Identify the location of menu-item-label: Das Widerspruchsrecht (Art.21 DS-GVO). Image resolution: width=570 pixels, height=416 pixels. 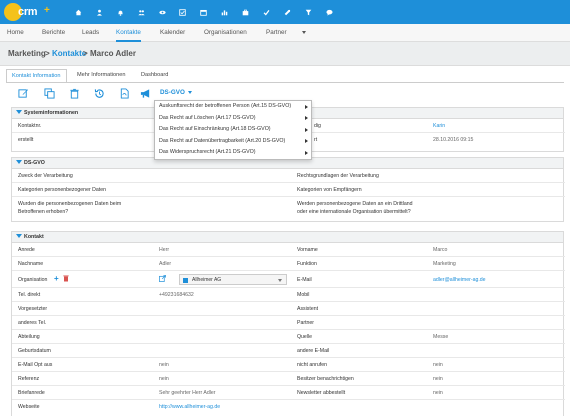
(207, 152).